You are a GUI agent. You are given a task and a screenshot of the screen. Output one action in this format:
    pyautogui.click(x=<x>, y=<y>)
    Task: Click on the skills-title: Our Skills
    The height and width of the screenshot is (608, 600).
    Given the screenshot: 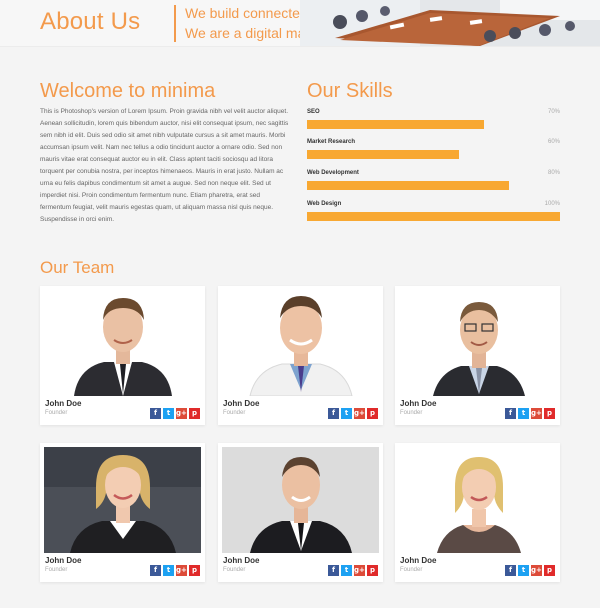 What is the action you would take?
    pyautogui.click(x=350, y=91)
    